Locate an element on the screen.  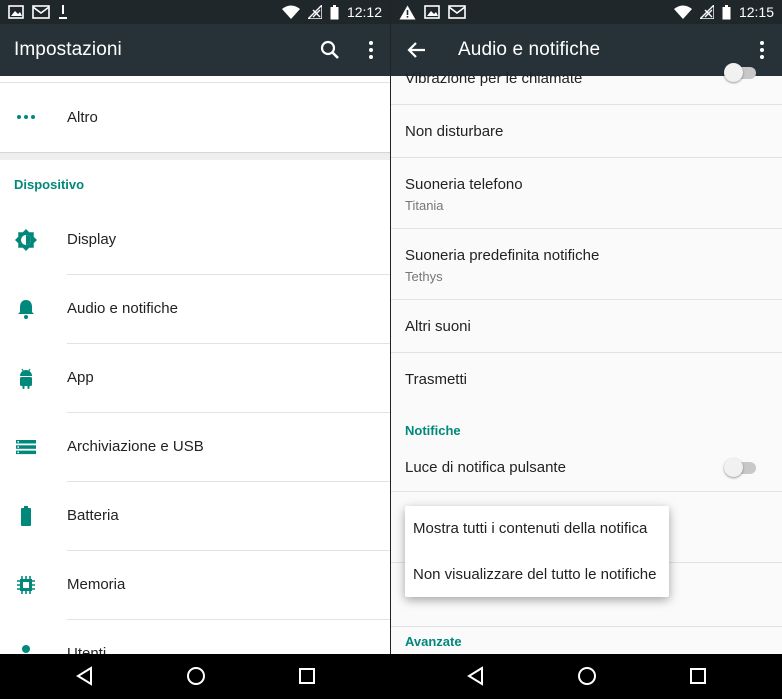
status-bar: 12:12 is located at coordinates (195, 12).